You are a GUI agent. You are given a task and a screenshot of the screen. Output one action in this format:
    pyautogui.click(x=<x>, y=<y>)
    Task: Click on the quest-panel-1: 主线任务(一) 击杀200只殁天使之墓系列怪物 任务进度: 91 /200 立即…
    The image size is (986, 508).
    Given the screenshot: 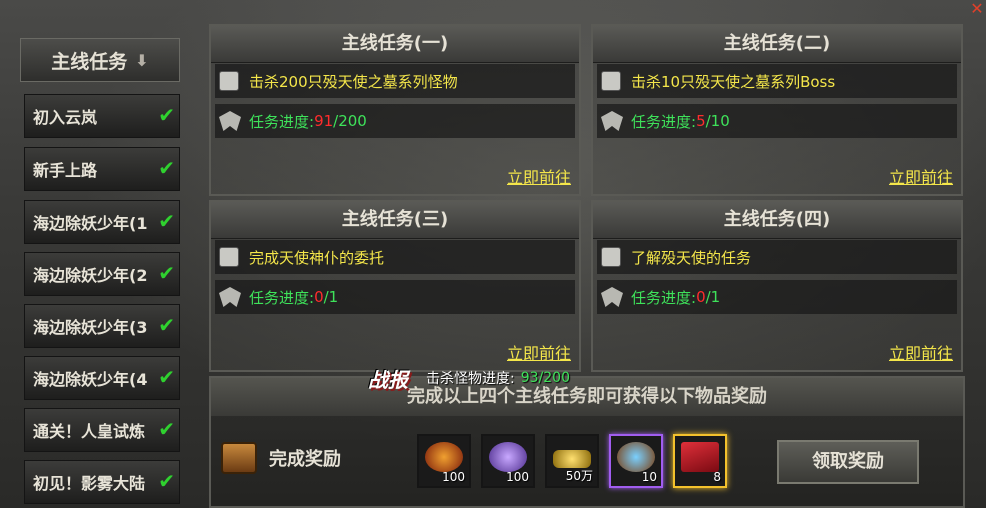 What is the action you would take?
    pyautogui.click(x=395, y=110)
    